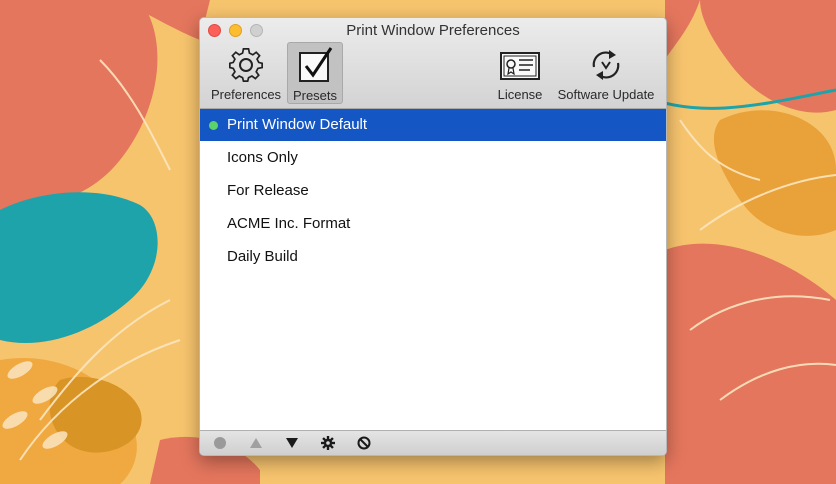 This screenshot has height=484, width=836. What do you see at coordinates (433, 224) in the screenshot?
I see `preset-list-item: ACME Inc. Format` at bounding box center [433, 224].